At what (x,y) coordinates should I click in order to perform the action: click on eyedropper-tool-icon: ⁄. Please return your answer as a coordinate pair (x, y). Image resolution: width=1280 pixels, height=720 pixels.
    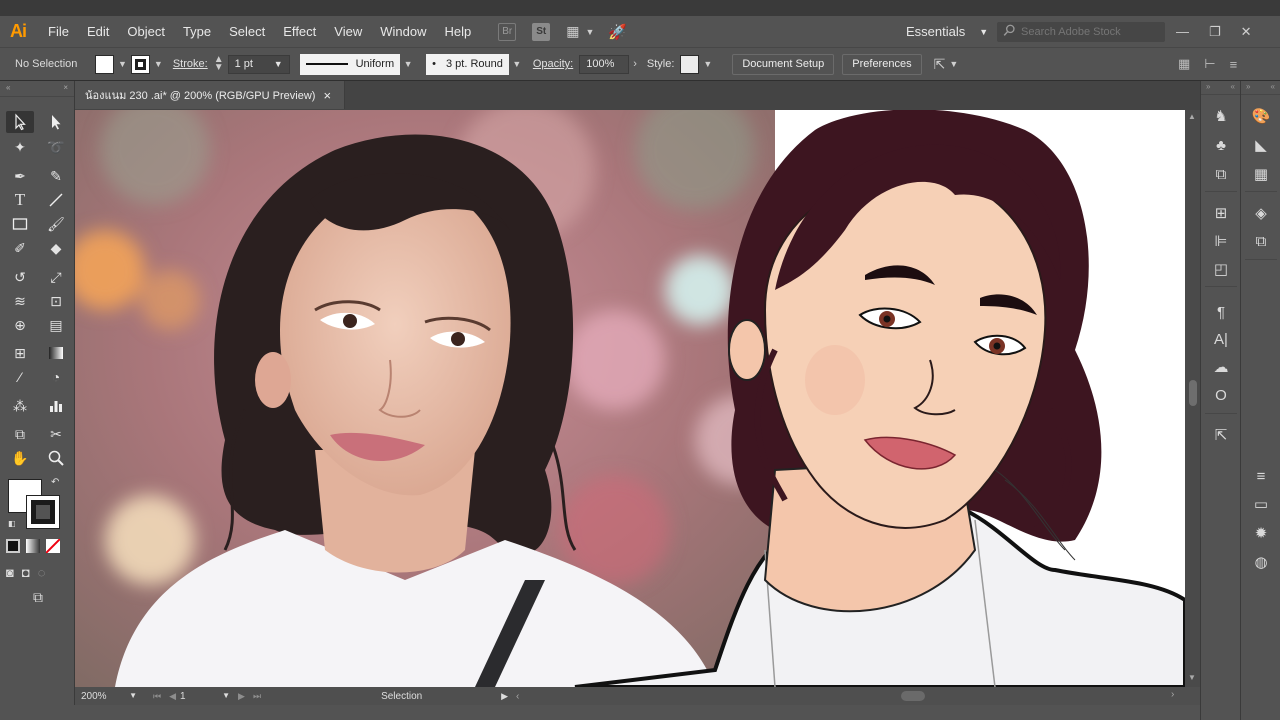
    Looking at the image, I should click on (20, 377).